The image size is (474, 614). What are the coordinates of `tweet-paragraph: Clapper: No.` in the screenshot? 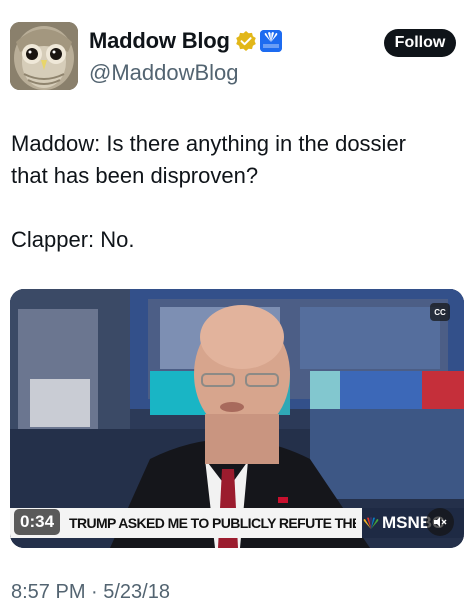 It's located at (73, 239).